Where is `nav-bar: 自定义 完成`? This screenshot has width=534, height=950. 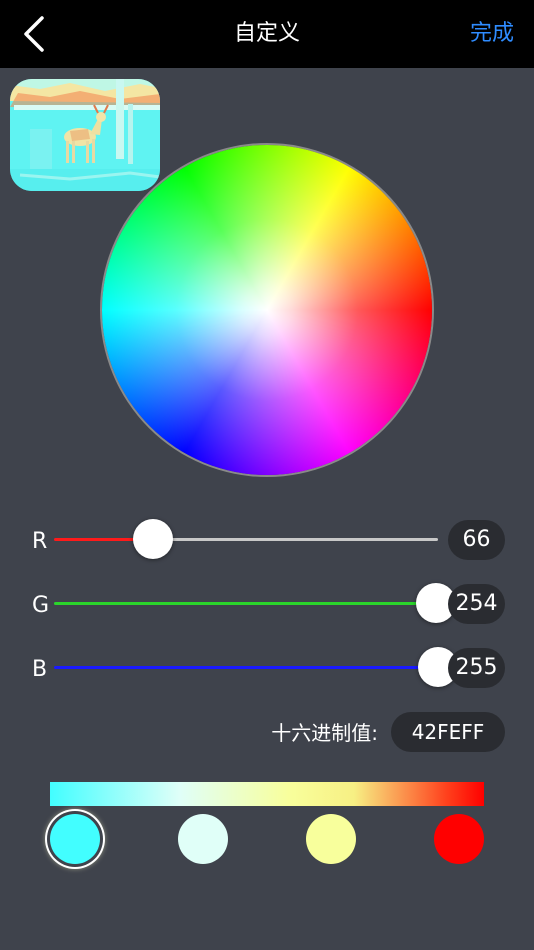
nav-bar: 自定义 完成 is located at coordinates (267, 34).